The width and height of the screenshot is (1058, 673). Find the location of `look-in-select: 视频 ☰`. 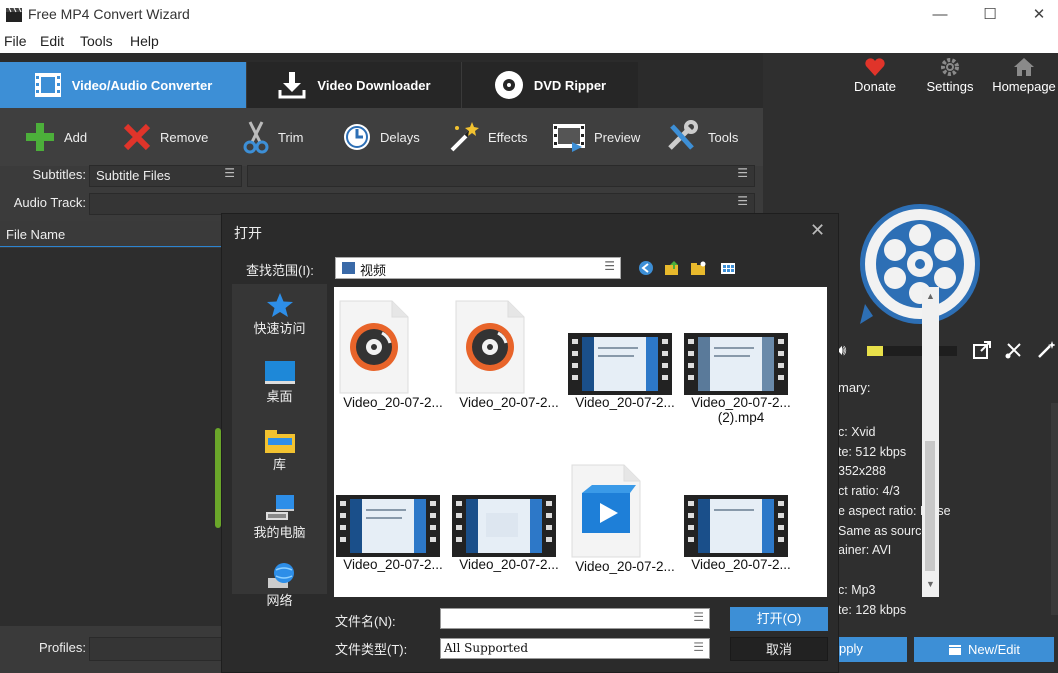

look-in-select: 视频 ☰ is located at coordinates (478, 268).